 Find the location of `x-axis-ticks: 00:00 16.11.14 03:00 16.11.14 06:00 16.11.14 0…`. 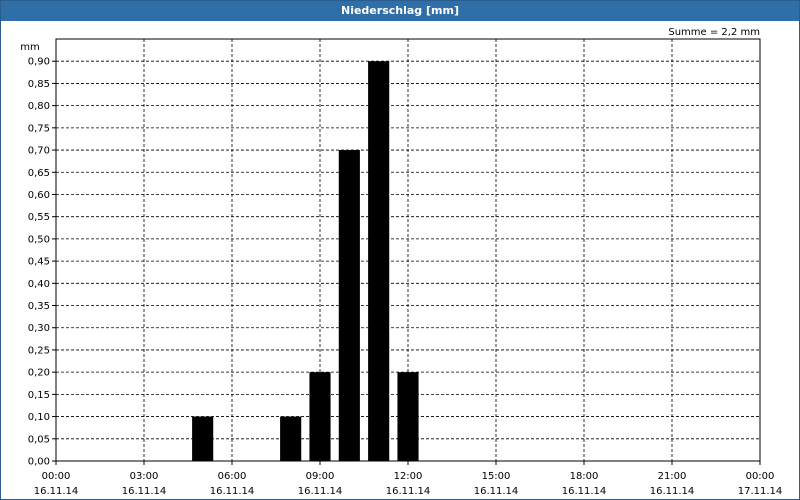

x-axis-ticks: 00:00 16.11.14 03:00 16.11.14 06:00 16.11.14 0… is located at coordinates (408, 479).